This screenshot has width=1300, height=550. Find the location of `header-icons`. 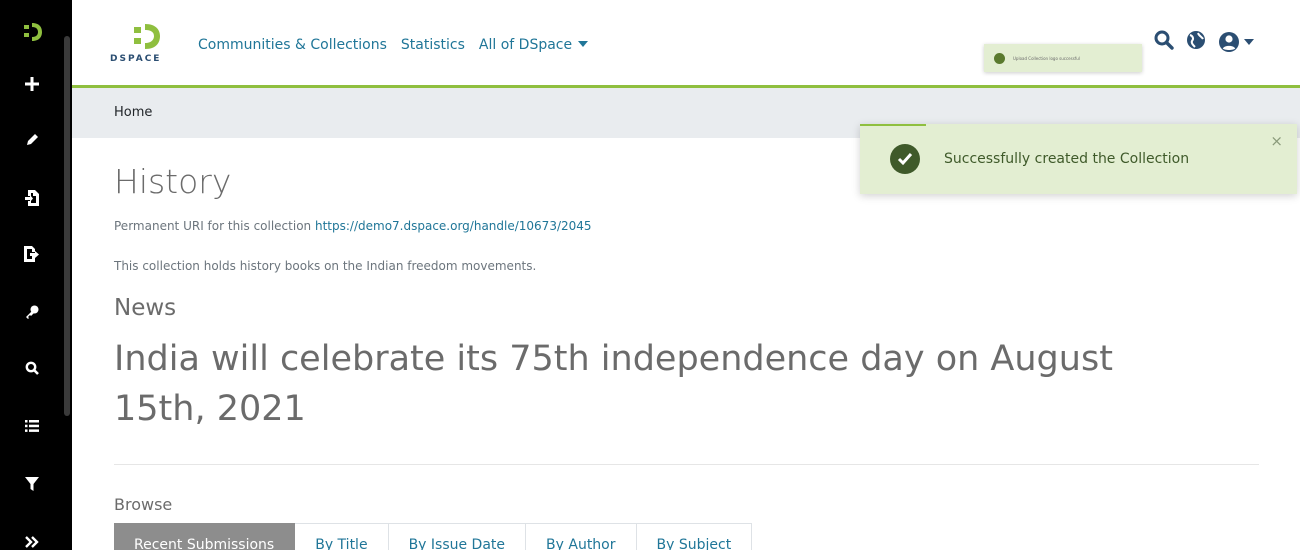

header-icons is located at coordinates (1204, 42).